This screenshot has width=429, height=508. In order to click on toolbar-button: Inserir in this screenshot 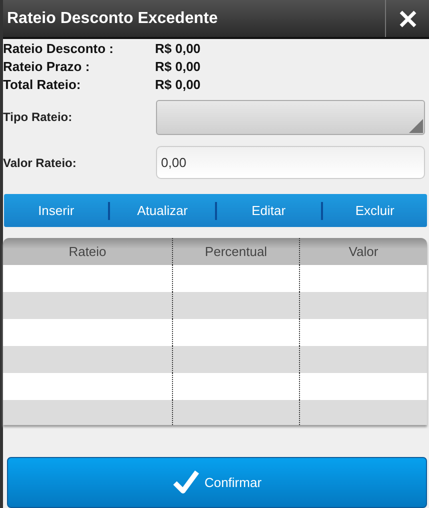, I will do `click(56, 211)`.